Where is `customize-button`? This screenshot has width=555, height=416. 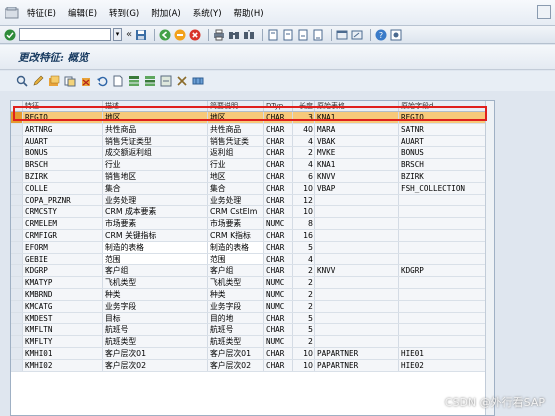
customize-button is located at coordinates (544, 12).